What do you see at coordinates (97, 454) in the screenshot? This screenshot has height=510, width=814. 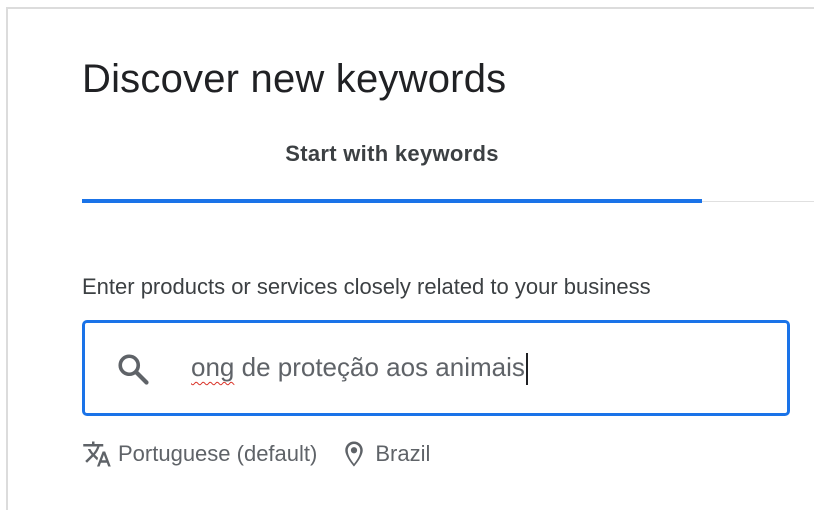 I see `translate-icon` at bounding box center [97, 454].